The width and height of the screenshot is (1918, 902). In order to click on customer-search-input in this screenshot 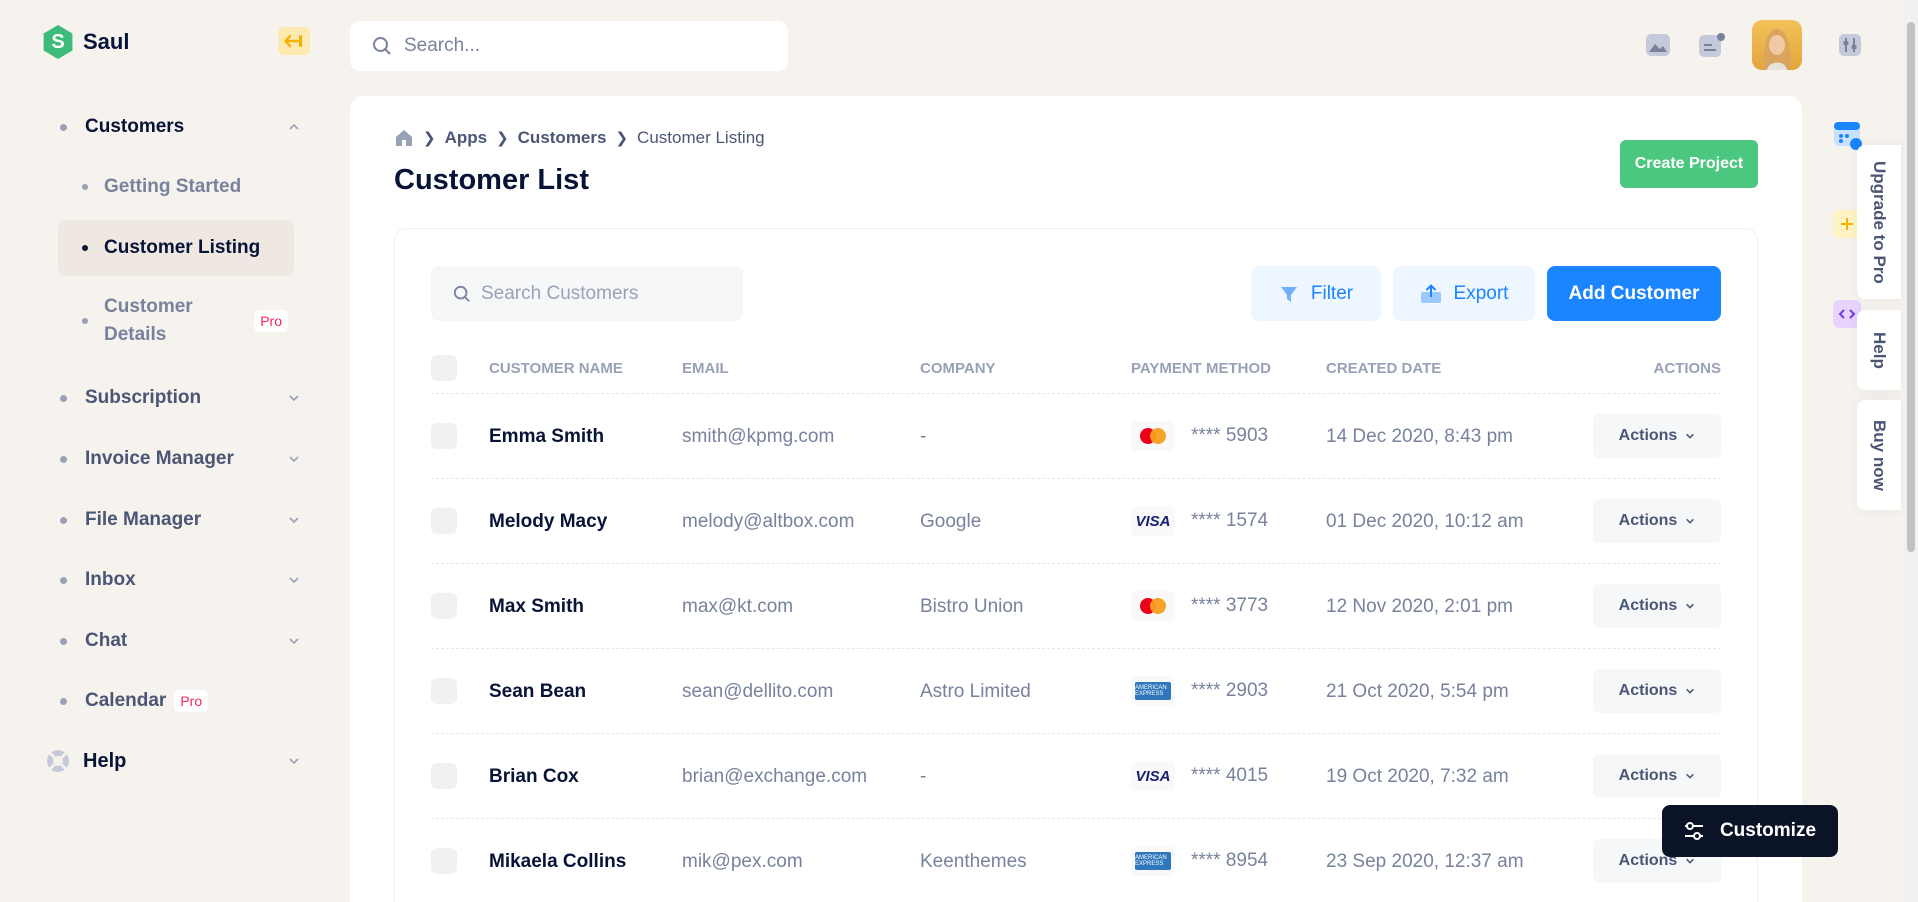, I will do `click(606, 293)`.